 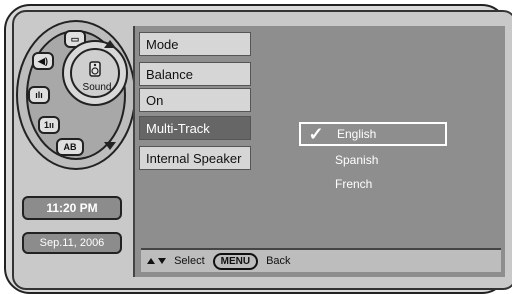 What do you see at coordinates (110, 44) in the screenshot?
I see `dial-up-arrow-icon` at bounding box center [110, 44].